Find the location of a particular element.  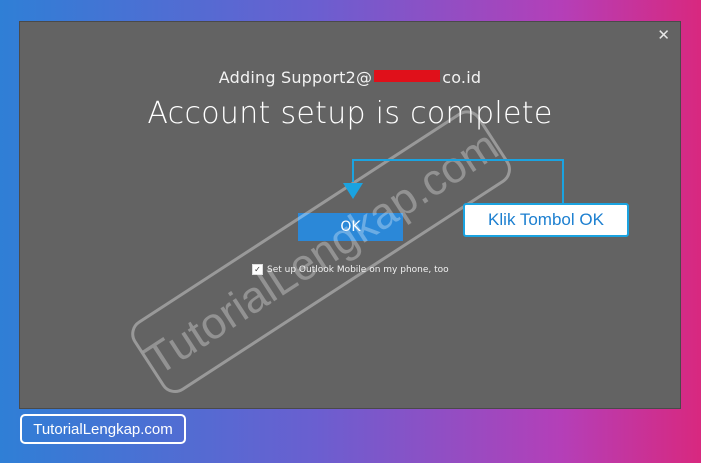

brand-badge: TutorialLengkap.com is located at coordinates (103, 429).